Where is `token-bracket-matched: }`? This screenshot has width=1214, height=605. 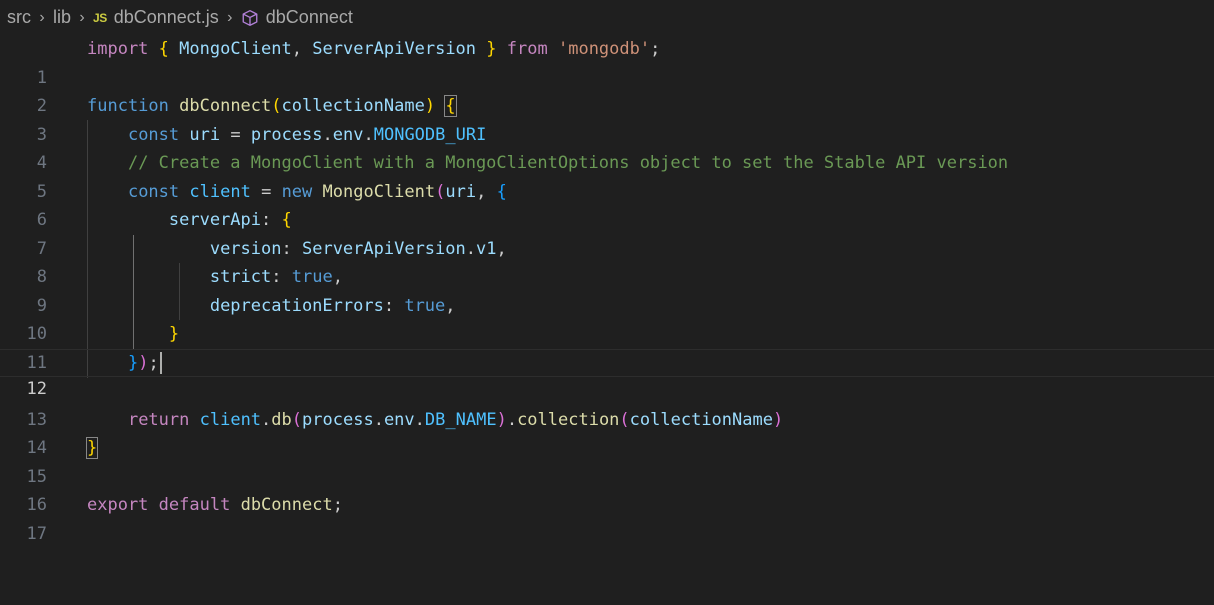
token-bracket-matched: } is located at coordinates (92, 448).